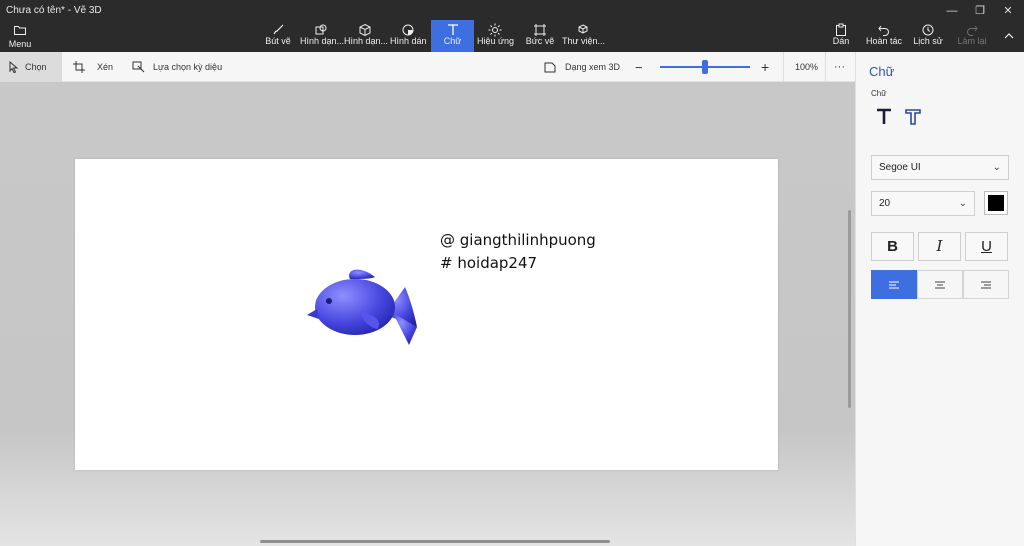  I want to click on underline-button: U, so click(986, 246).